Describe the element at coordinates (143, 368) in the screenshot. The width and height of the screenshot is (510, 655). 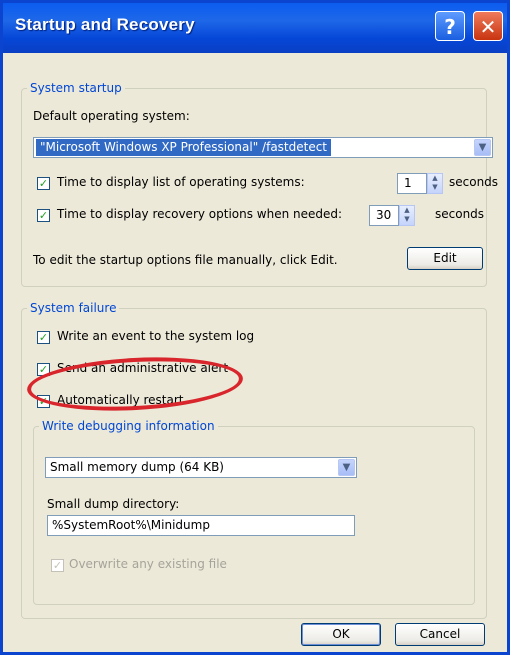
I see `send-alert-label: Send an administrative alert` at that location.